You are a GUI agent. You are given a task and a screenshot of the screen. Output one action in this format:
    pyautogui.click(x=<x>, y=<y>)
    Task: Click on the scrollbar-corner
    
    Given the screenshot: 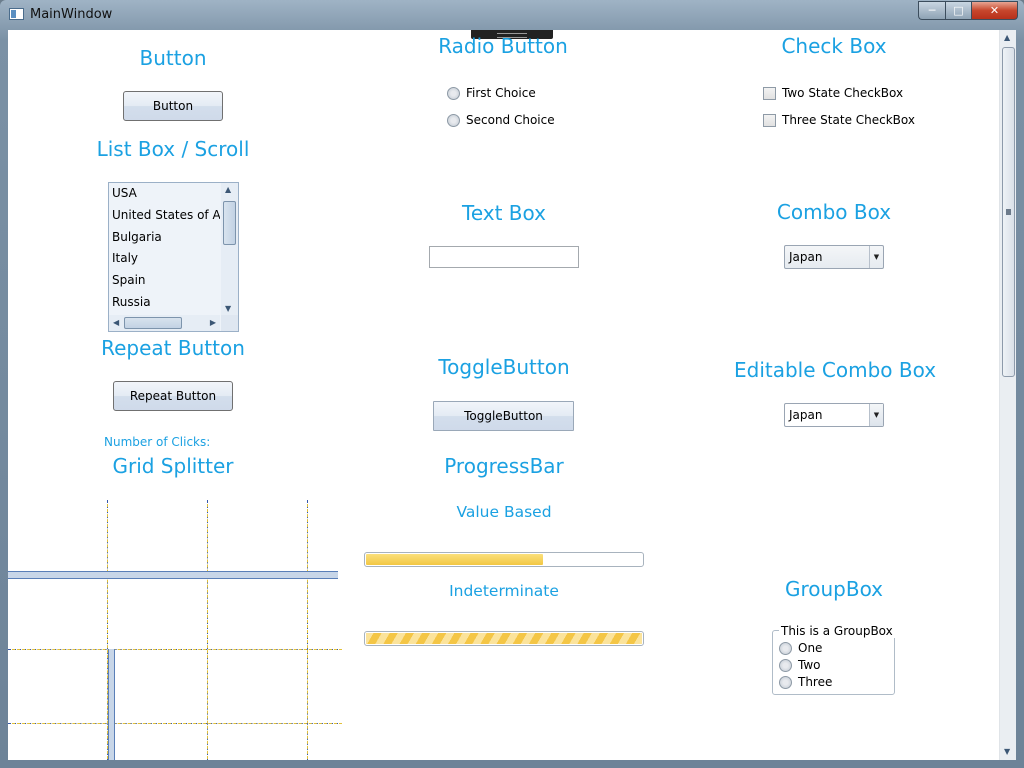 What is the action you would take?
    pyautogui.click(x=229, y=323)
    